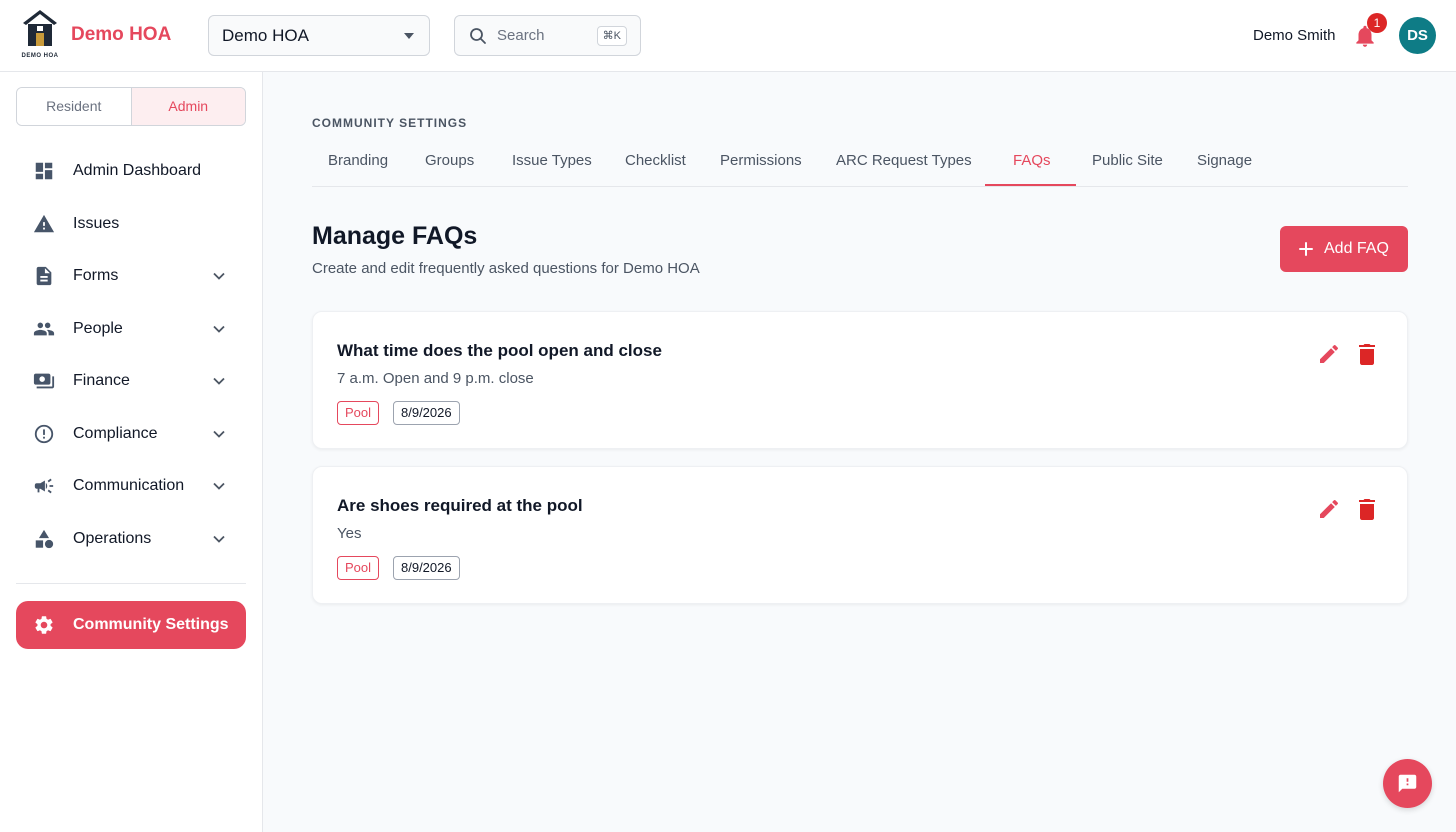  What do you see at coordinates (44, 625) in the screenshot?
I see `gear-icon` at bounding box center [44, 625].